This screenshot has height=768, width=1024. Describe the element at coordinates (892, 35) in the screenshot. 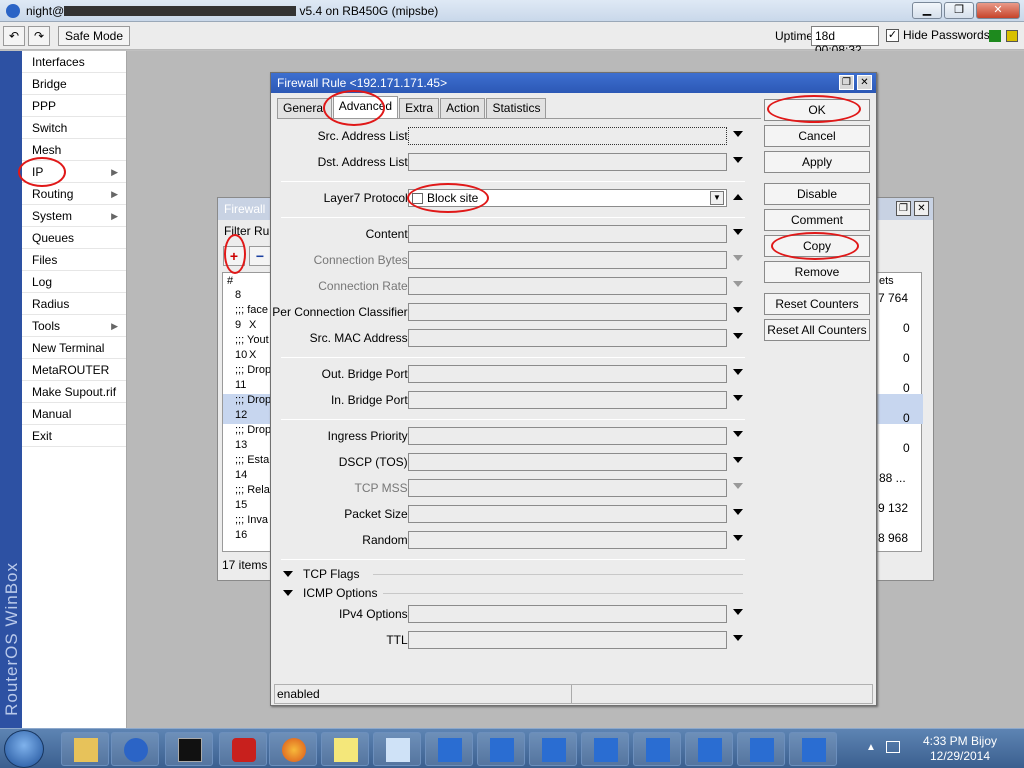

I see `hide-passwords-checkbox: ✓` at that location.